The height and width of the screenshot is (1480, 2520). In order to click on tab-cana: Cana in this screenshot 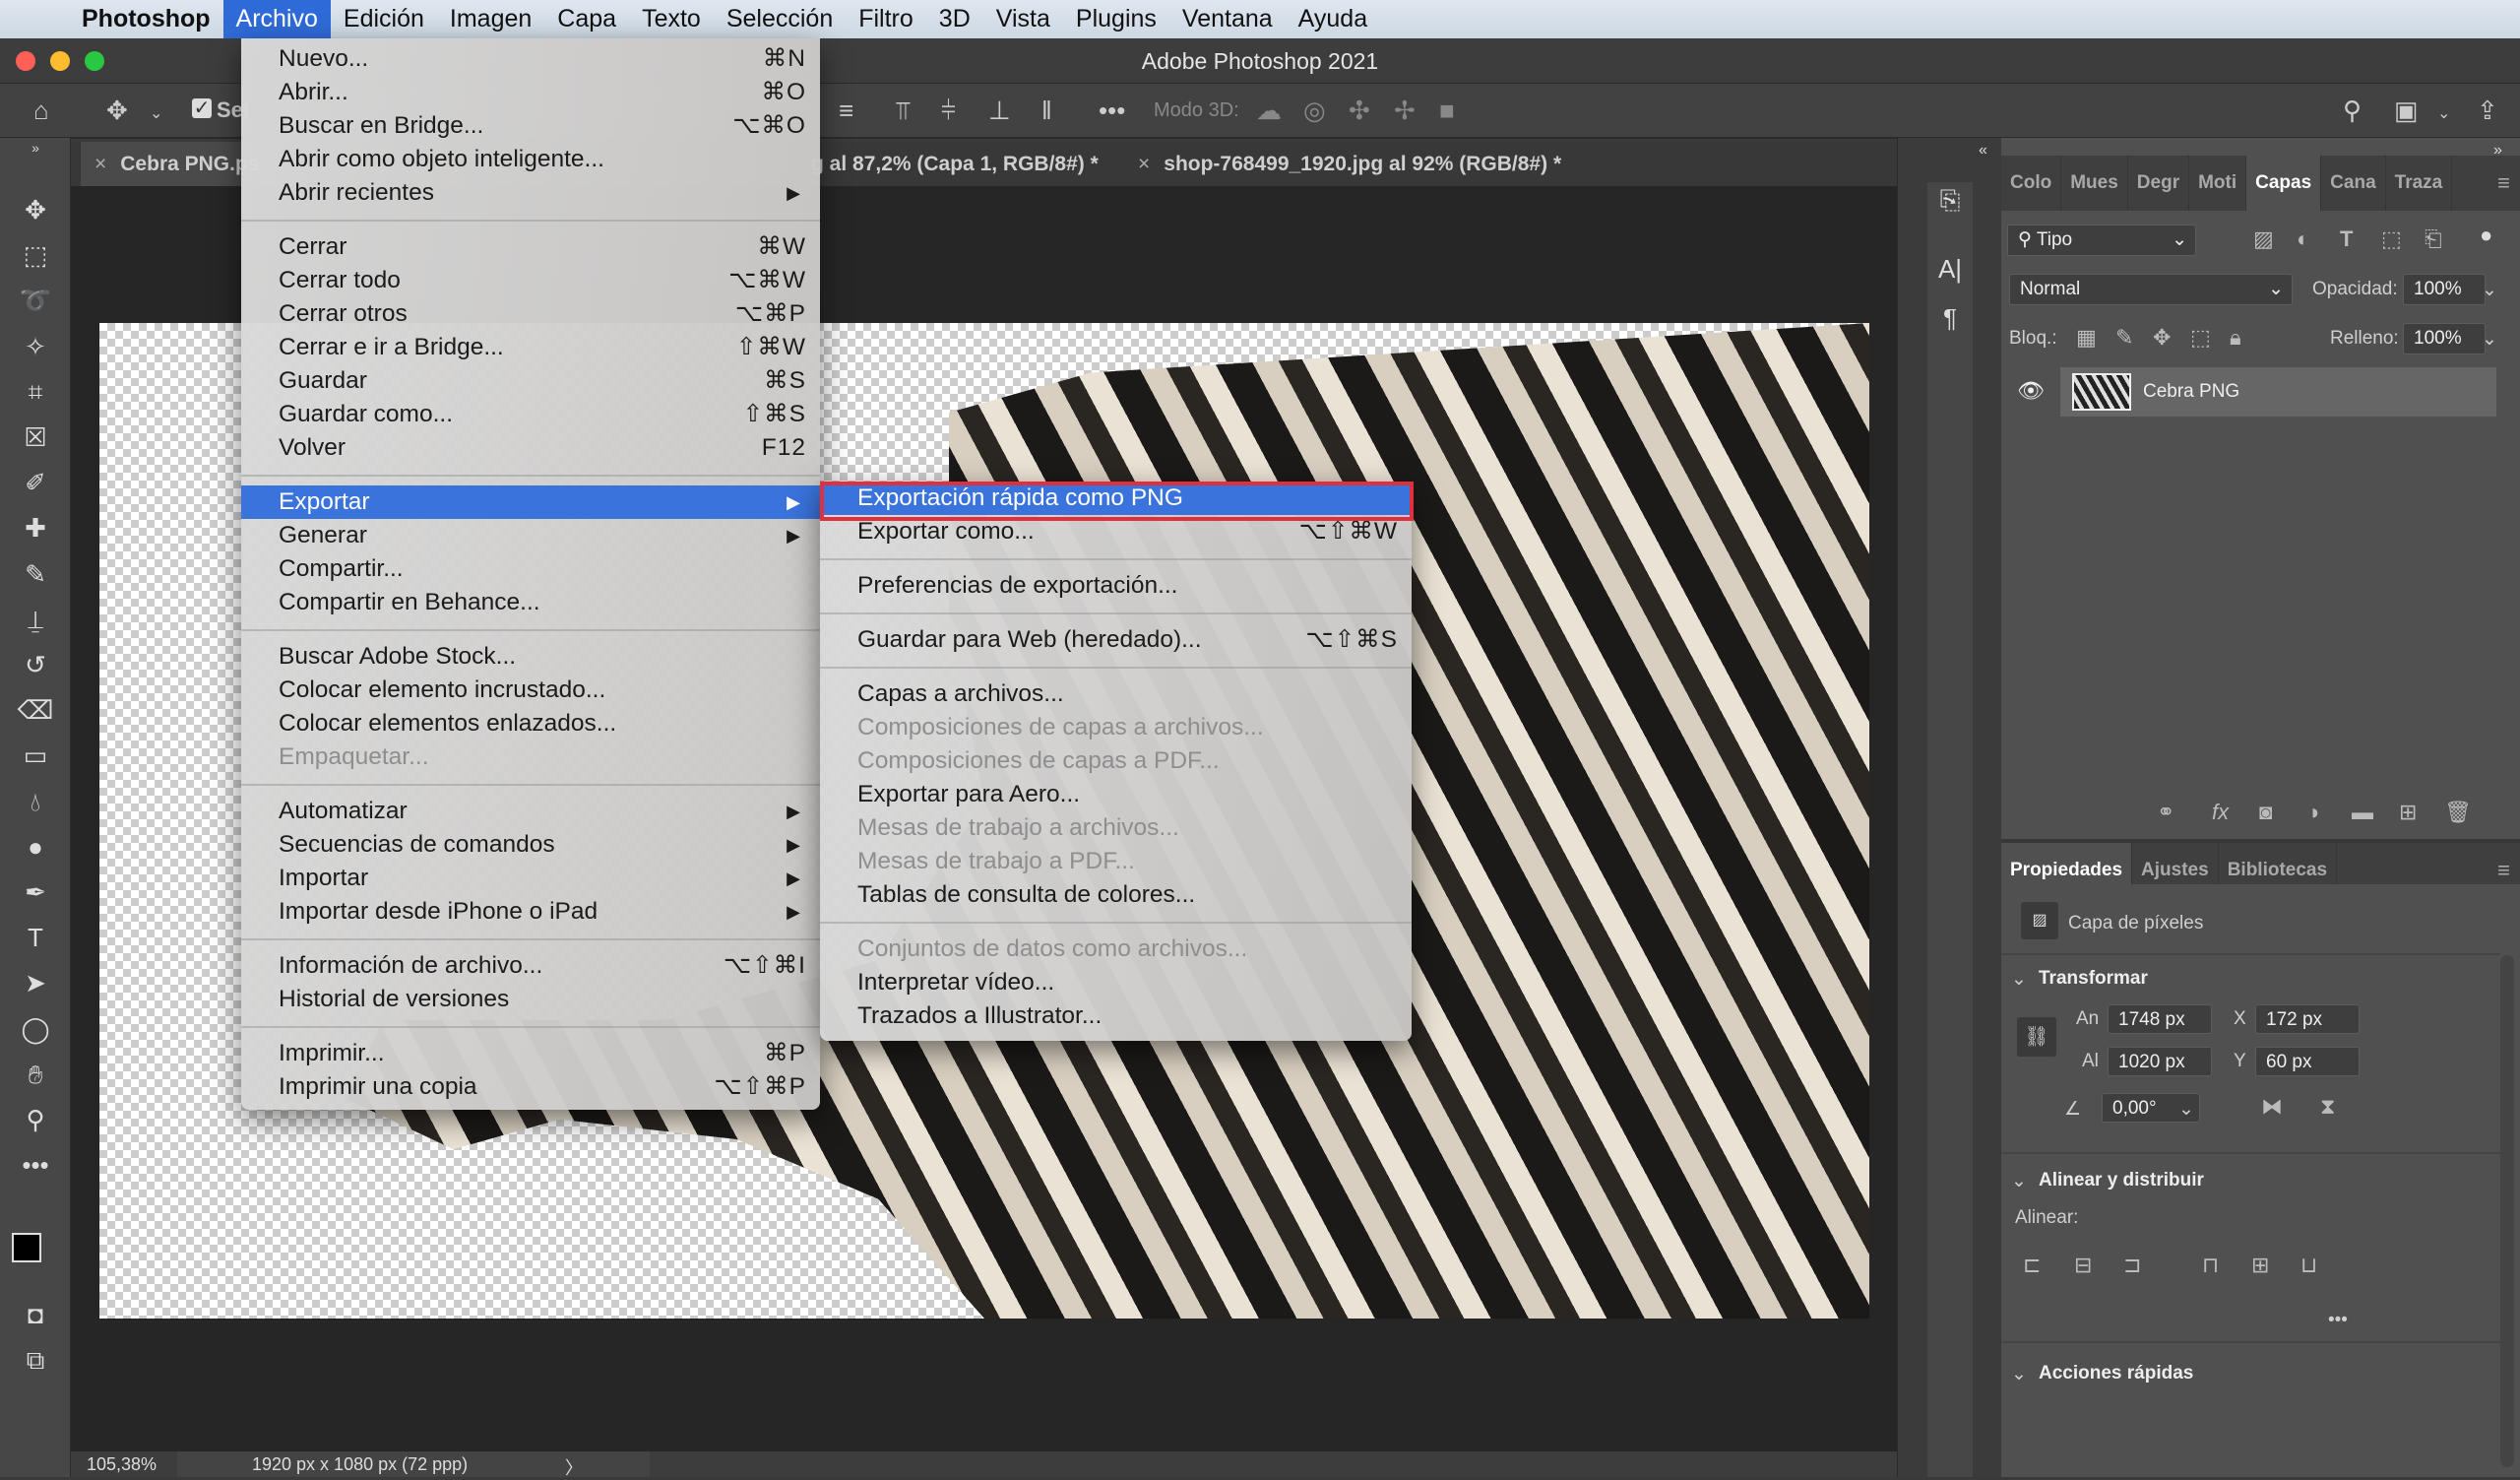, I will do `click(2353, 183)`.